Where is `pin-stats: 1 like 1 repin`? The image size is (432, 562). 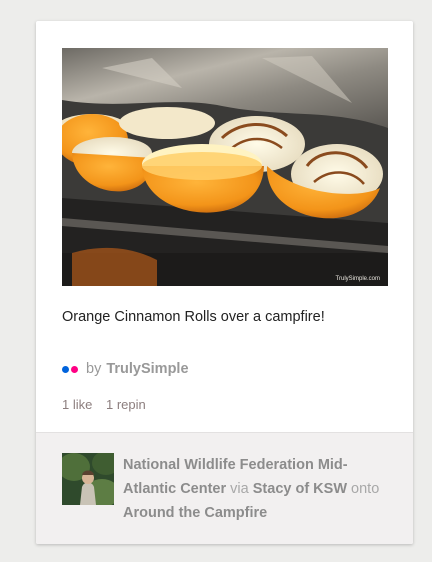 pin-stats: 1 like 1 repin is located at coordinates (109, 404).